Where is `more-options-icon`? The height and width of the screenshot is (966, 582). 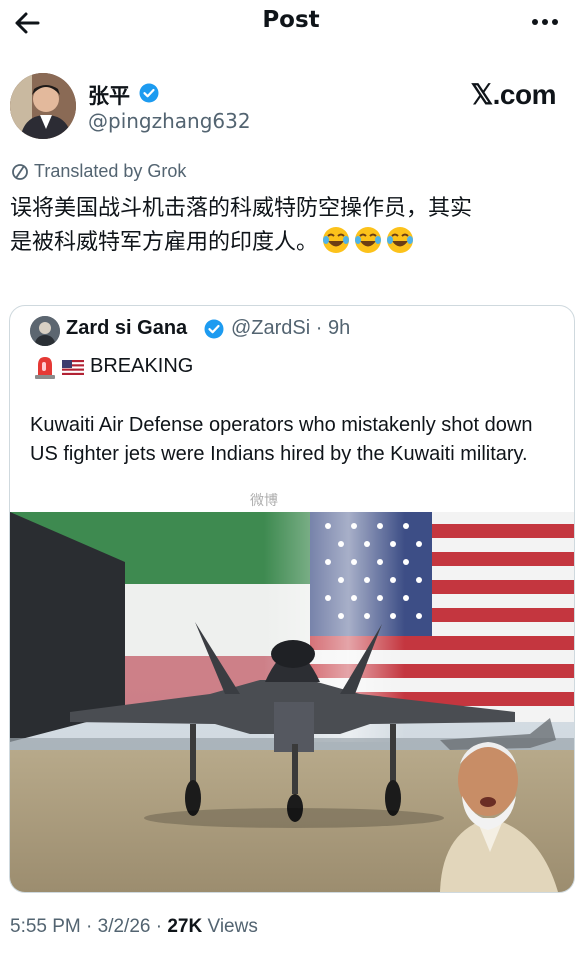 more-options-icon is located at coordinates (545, 22).